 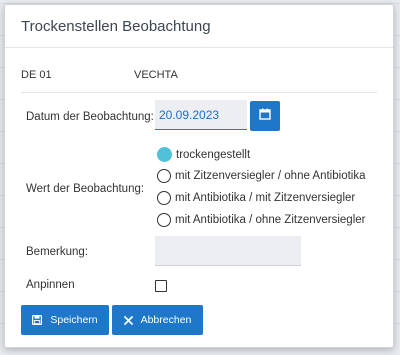 I want to click on save-button-label: Speichern, so click(x=74, y=320).